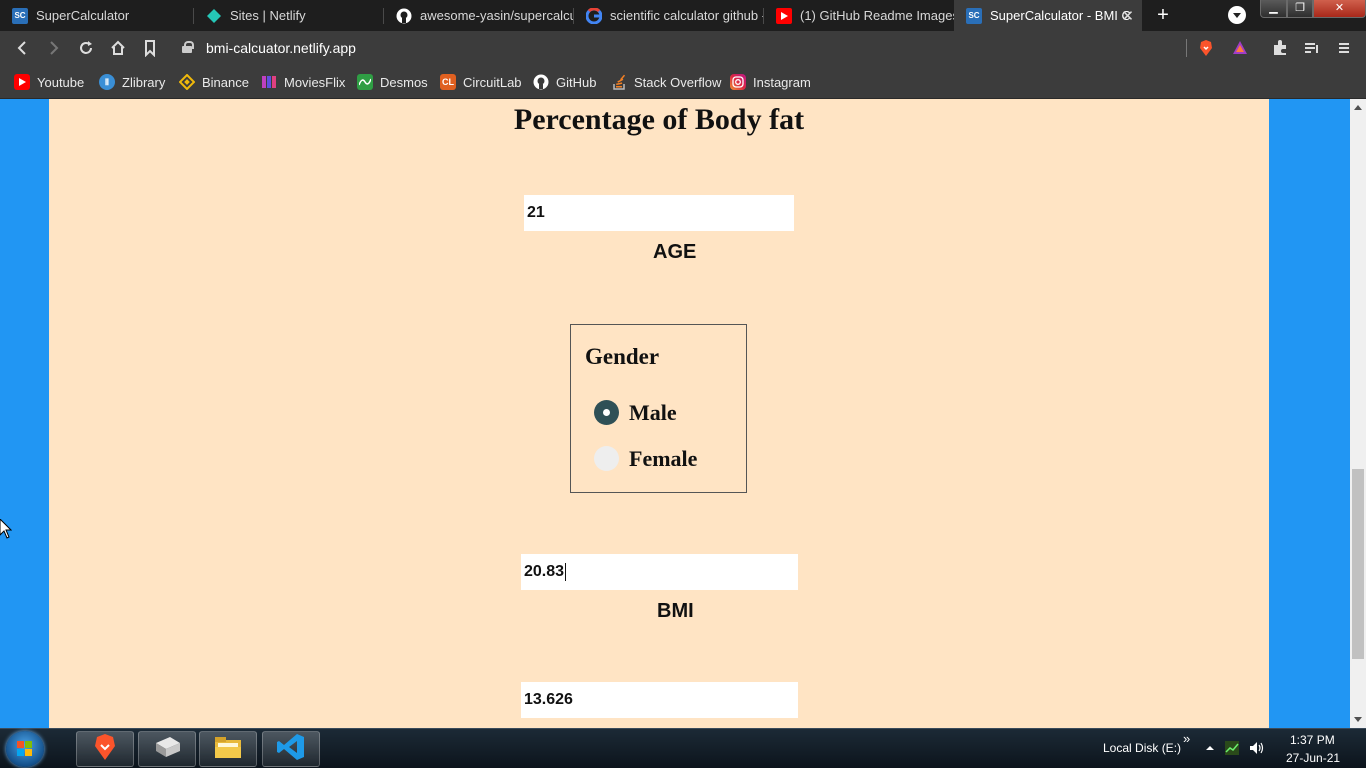  Describe the element at coordinates (606, 458) in the screenshot. I see `female-radio` at that location.